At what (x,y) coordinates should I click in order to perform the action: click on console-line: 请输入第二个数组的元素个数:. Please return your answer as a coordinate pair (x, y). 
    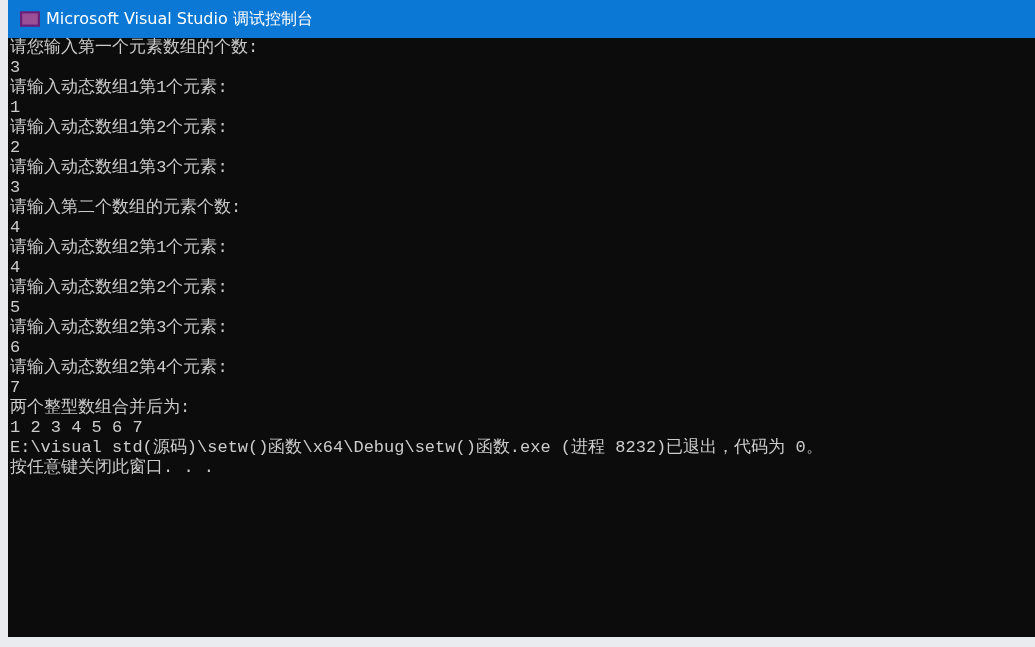
    Looking at the image, I should click on (126, 208).